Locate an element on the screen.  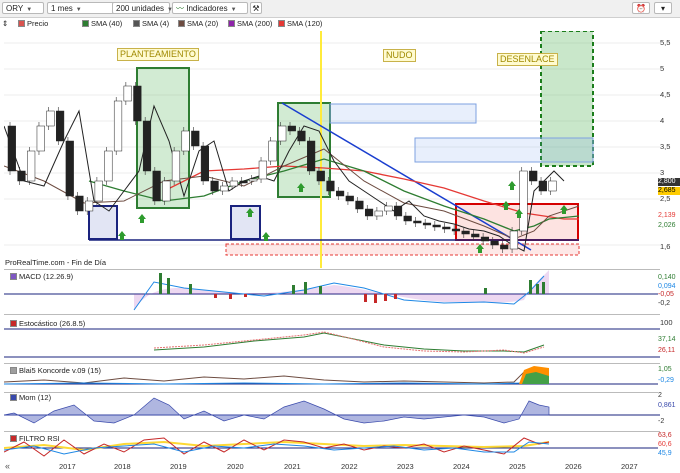
koncorde-svg is located at coordinates (332, 375).